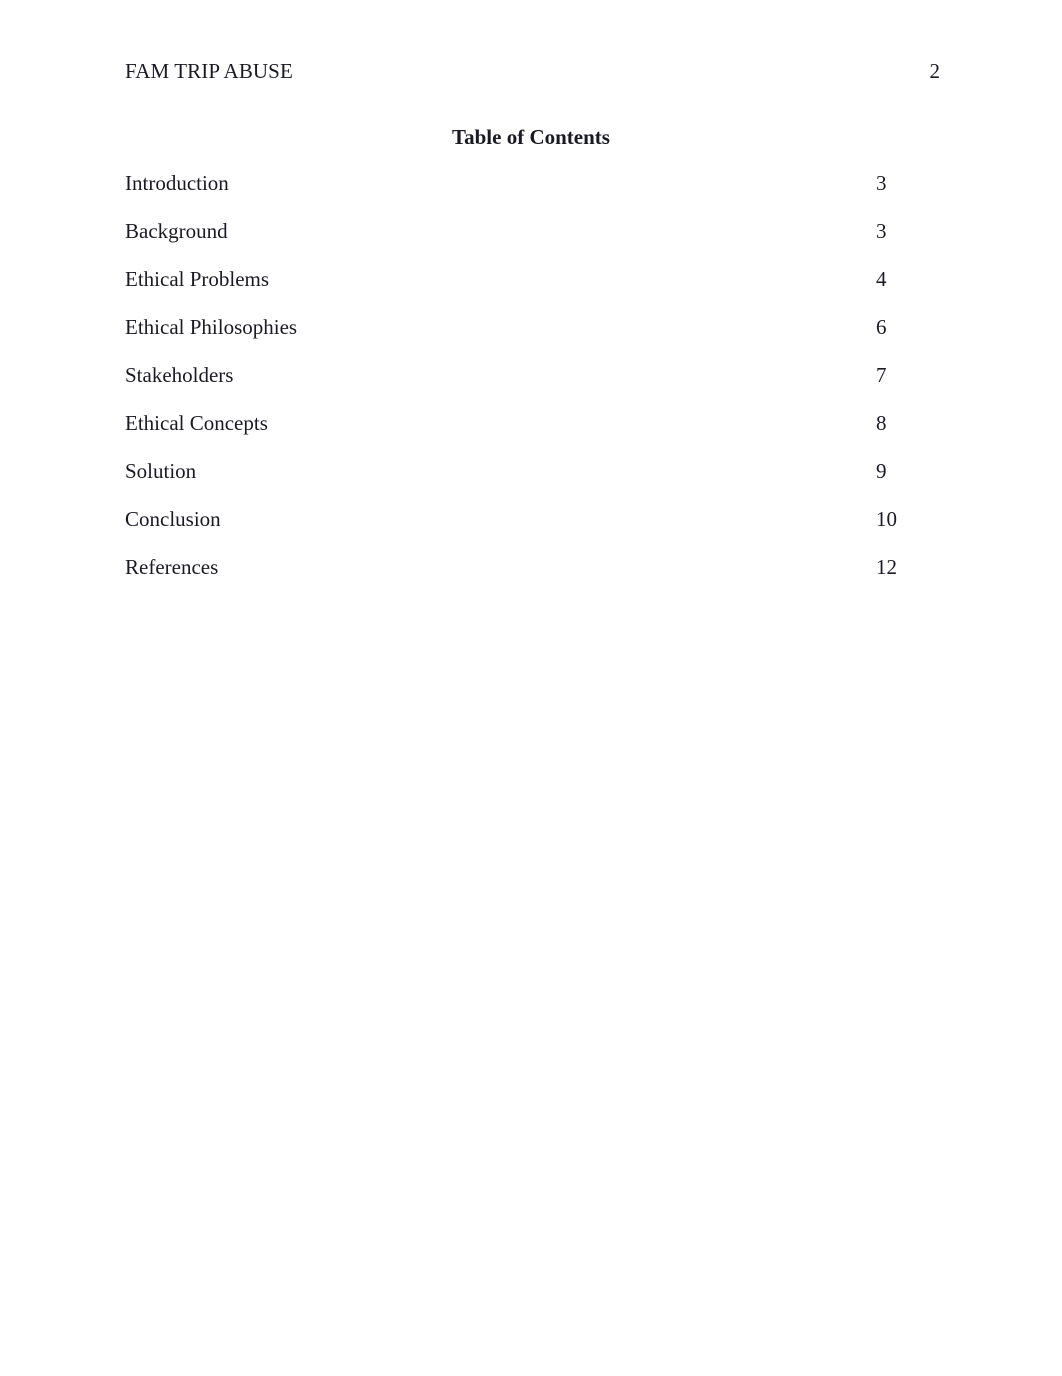  What do you see at coordinates (532, 291) in the screenshot?
I see `toc-entry-row: Ethical Problems 4` at bounding box center [532, 291].